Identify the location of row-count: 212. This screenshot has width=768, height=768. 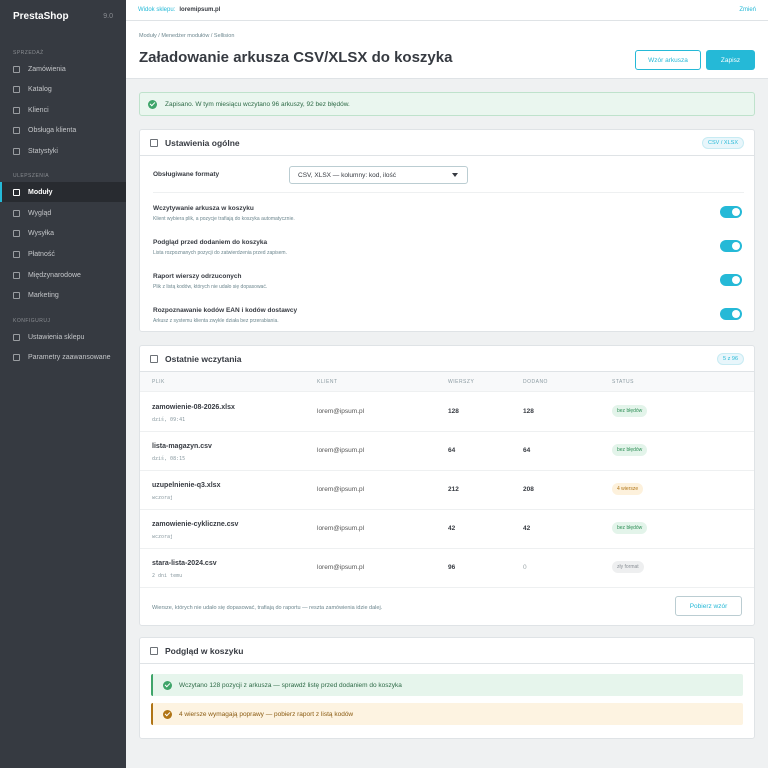
(453, 489).